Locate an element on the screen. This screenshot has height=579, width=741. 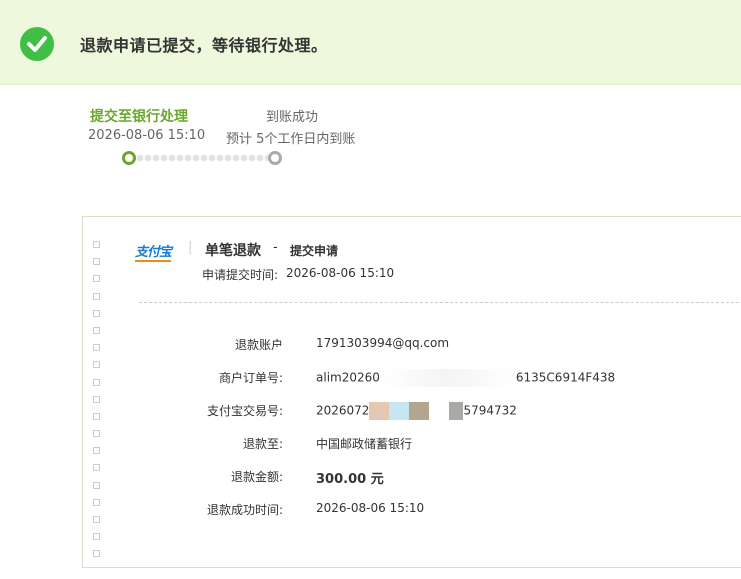
row-refund-amount: 退款金额: 300.00 元 is located at coordinates (412, 478).